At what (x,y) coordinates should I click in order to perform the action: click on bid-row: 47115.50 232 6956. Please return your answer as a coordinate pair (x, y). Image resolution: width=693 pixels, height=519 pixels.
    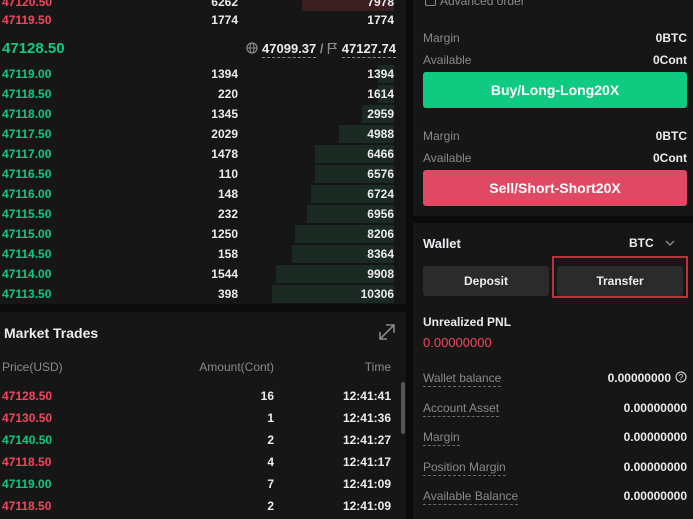
    Looking at the image, I should click on (203, 214).